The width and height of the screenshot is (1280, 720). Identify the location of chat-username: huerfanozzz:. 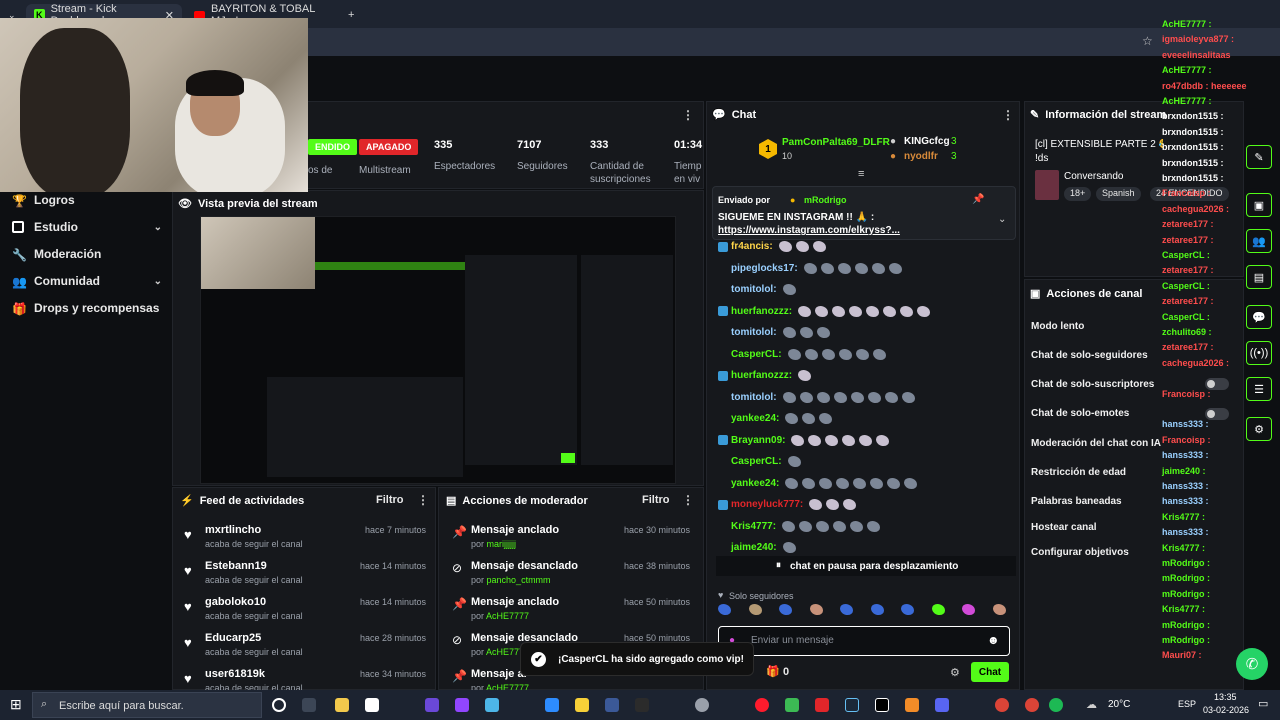
(761, 311).